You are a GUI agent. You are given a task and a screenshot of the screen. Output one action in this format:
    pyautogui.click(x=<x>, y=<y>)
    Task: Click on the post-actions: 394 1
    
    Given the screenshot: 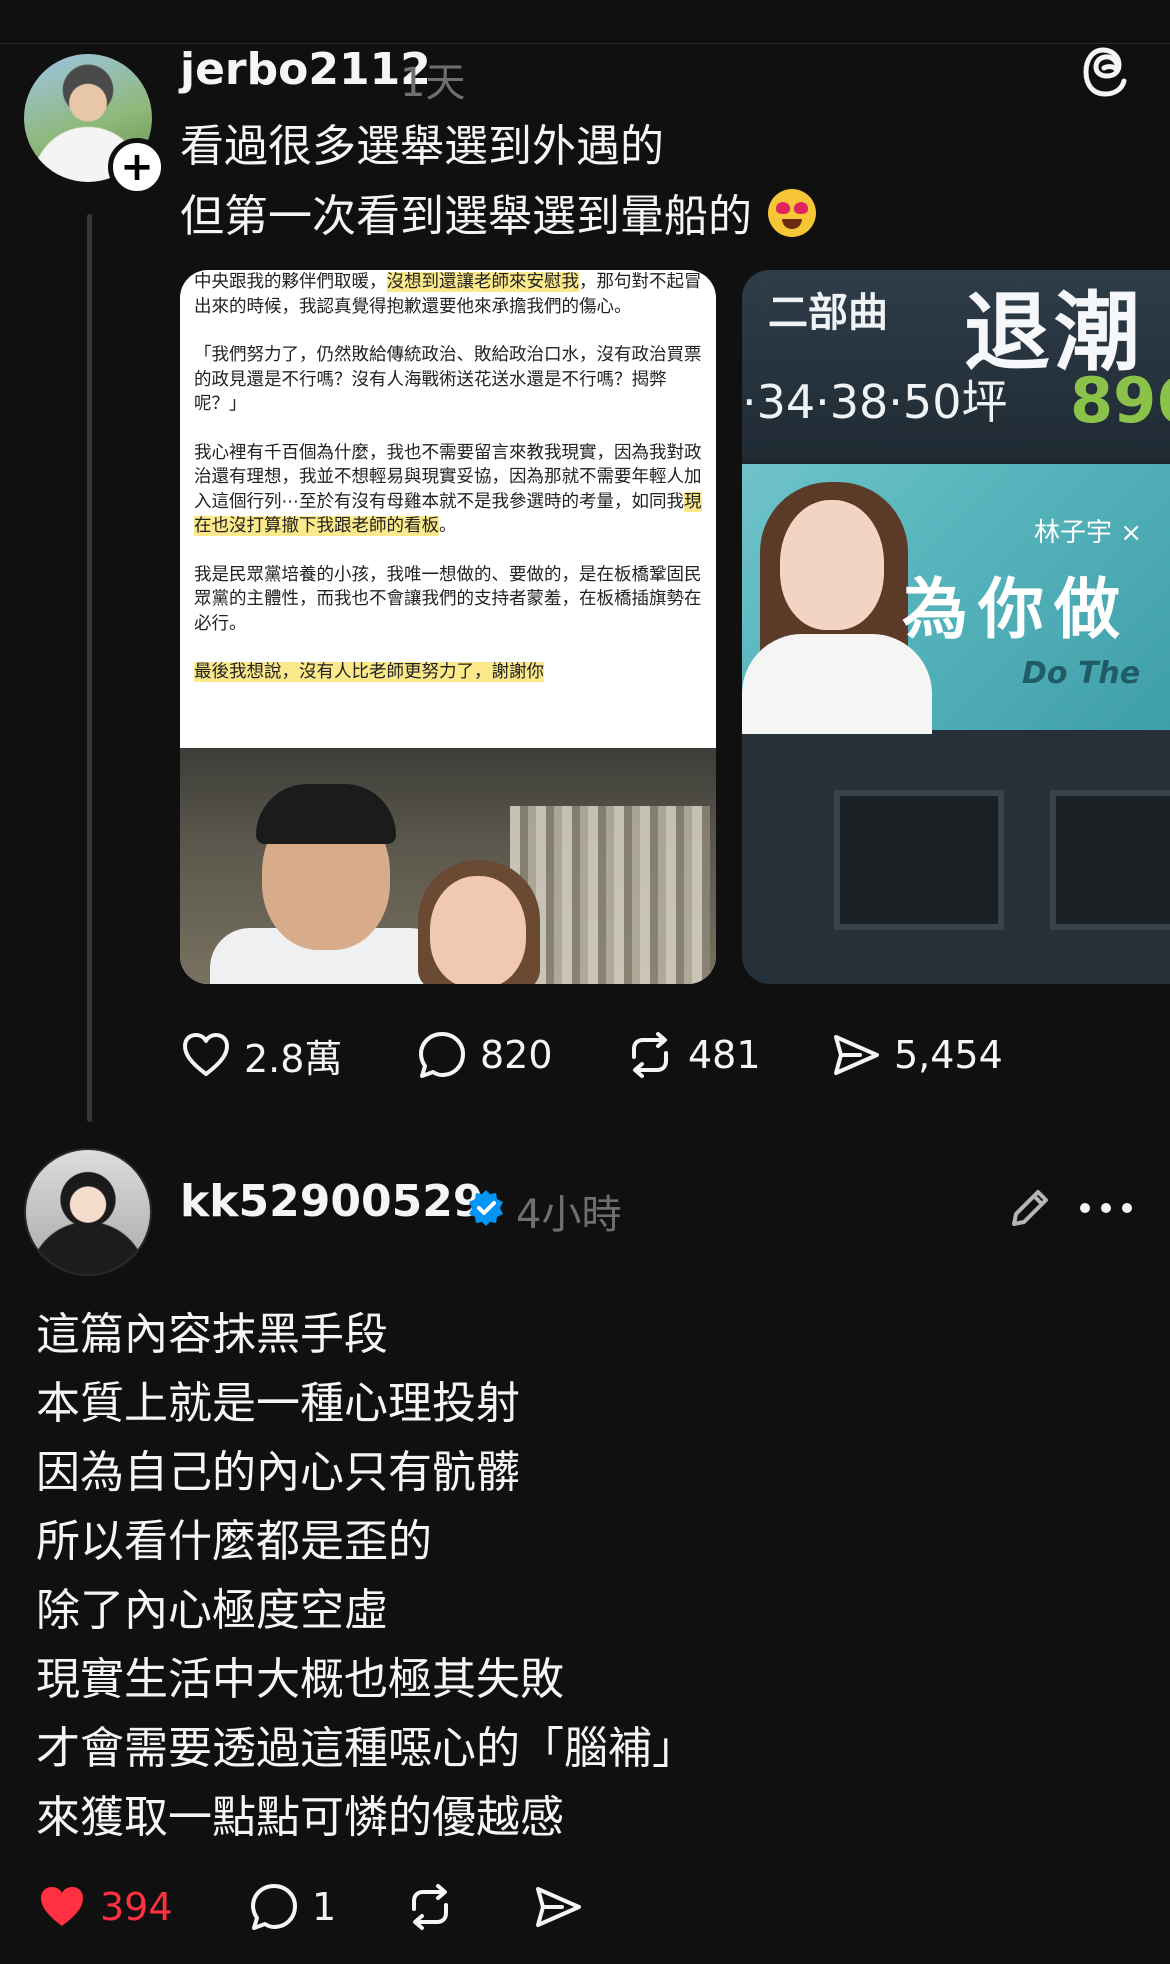 What is the action you would take?
    pyautogui.click(x=316, y=1907)
    